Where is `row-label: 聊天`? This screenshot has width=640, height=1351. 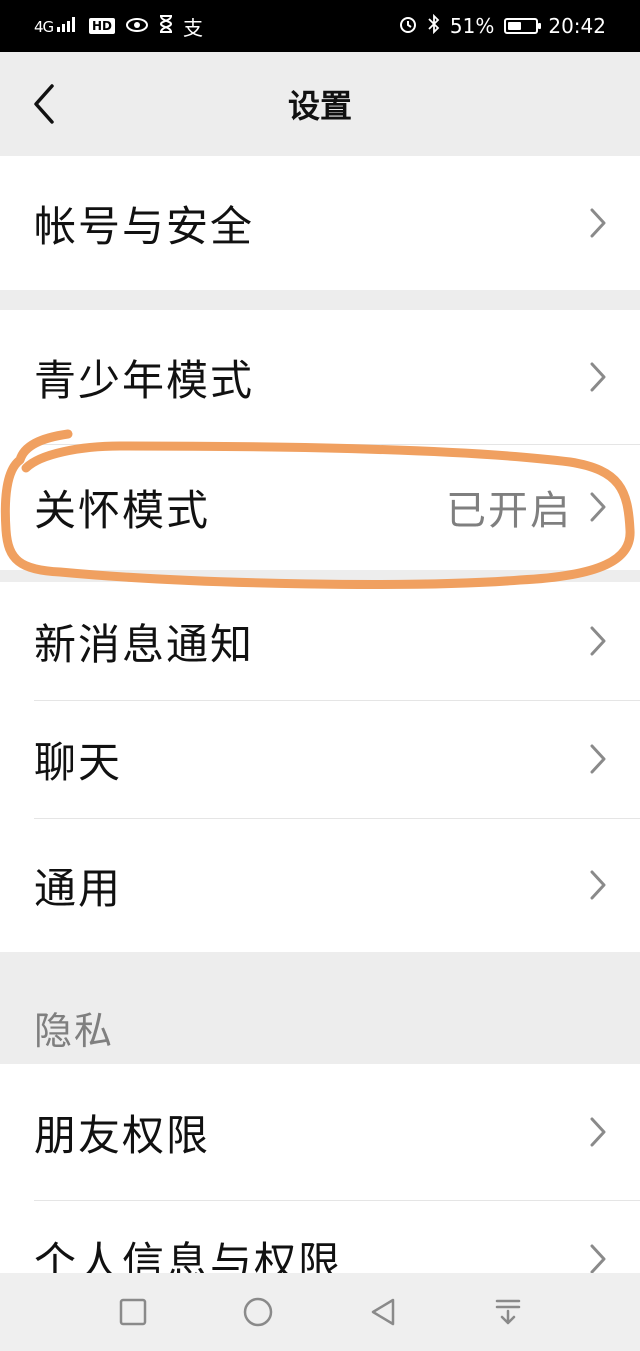
row-label: 聊天 is located at coordinates (78, 762).